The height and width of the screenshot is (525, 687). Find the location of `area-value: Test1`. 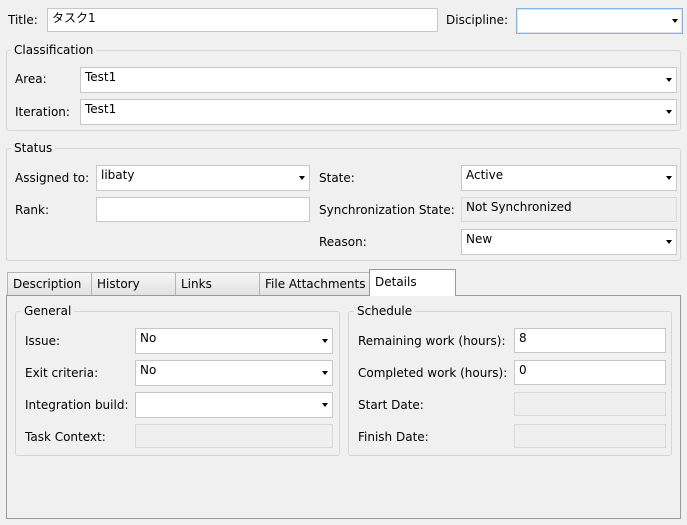

area-value: Test1 is located at coordinates (101, 77).